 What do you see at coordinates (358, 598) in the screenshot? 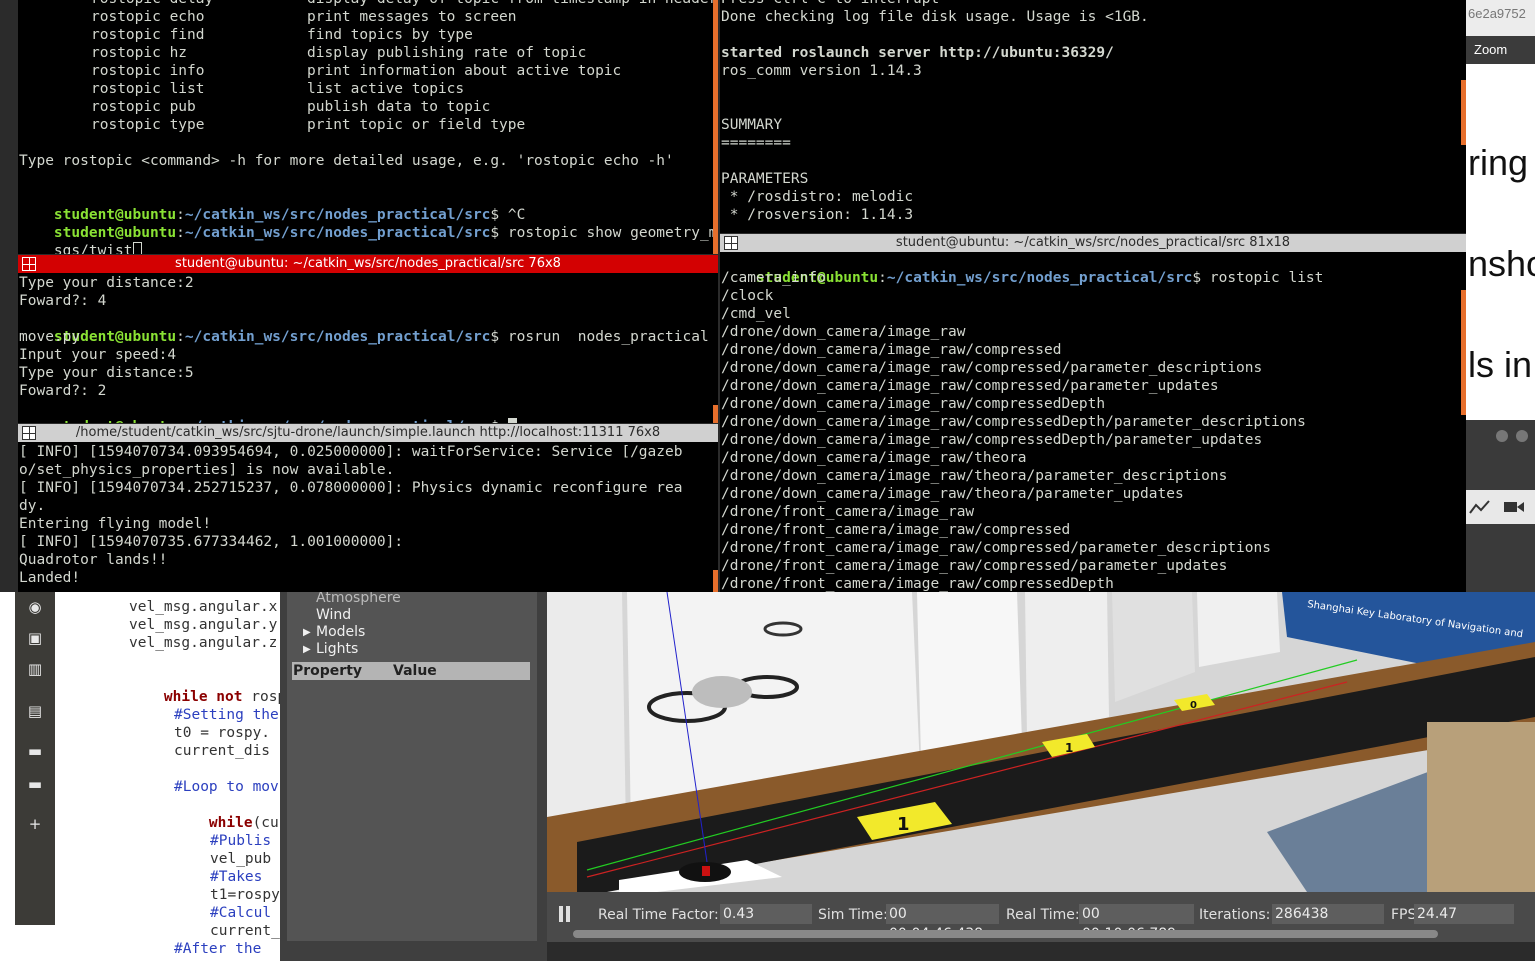
I see `world-item-atmosphere: Atmosphere` at bounding box center [358, 598].